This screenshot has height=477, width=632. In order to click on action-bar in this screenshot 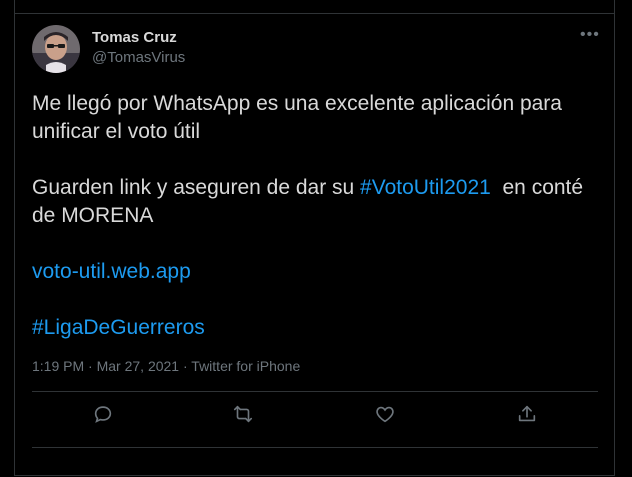, I will do `click(315, 416)`.